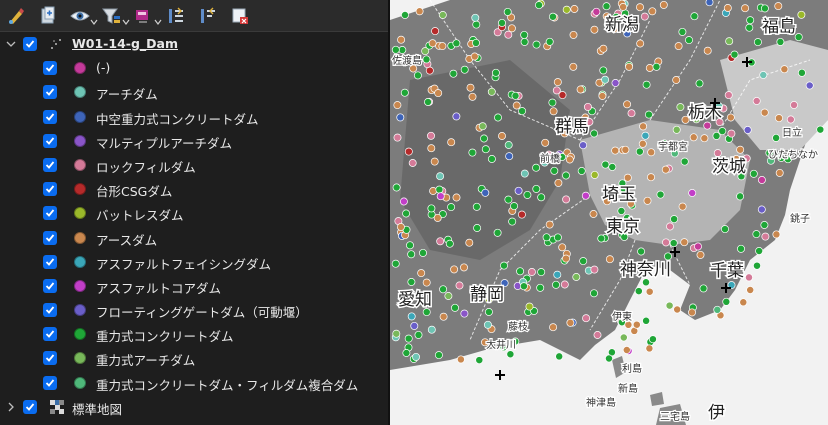 This screenshot has height=425, width=828. I want to click on legend-category-row: 中空重力式コンクリートダム, so click(194, 117).